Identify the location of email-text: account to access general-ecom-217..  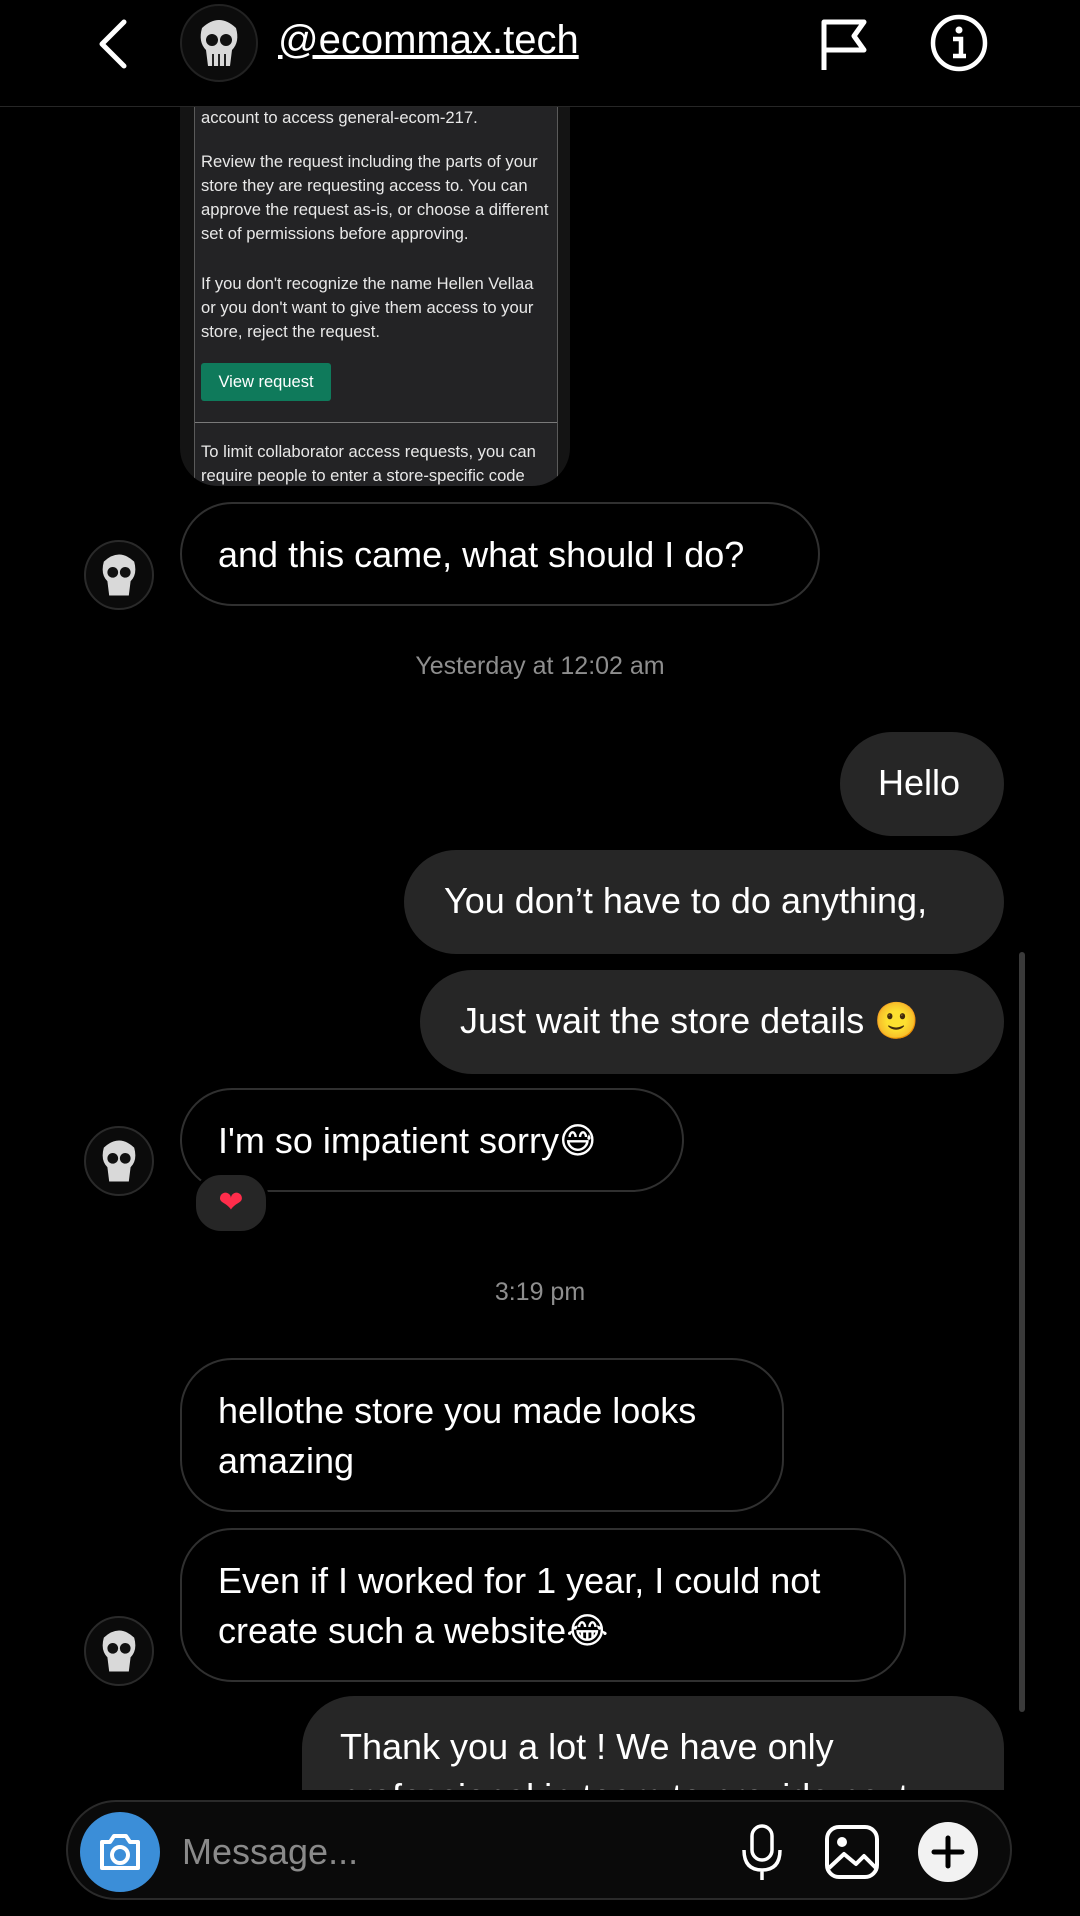
(339, 117).